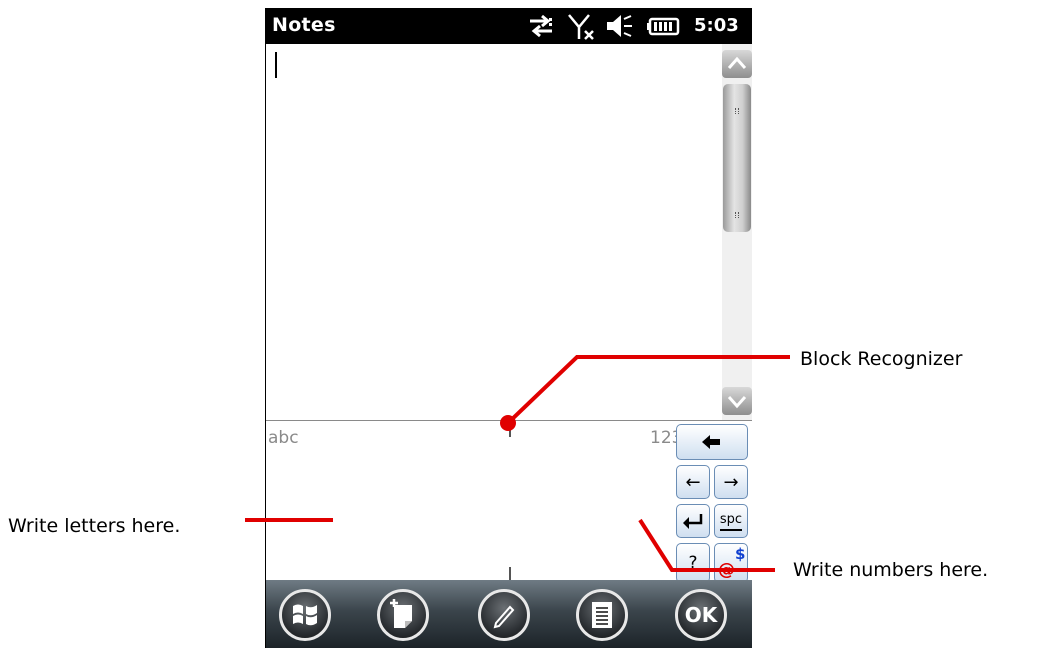 The height and width of the screenshot is (648, 1045). I want to click on right-arrow-key: →, so click(731, 482).